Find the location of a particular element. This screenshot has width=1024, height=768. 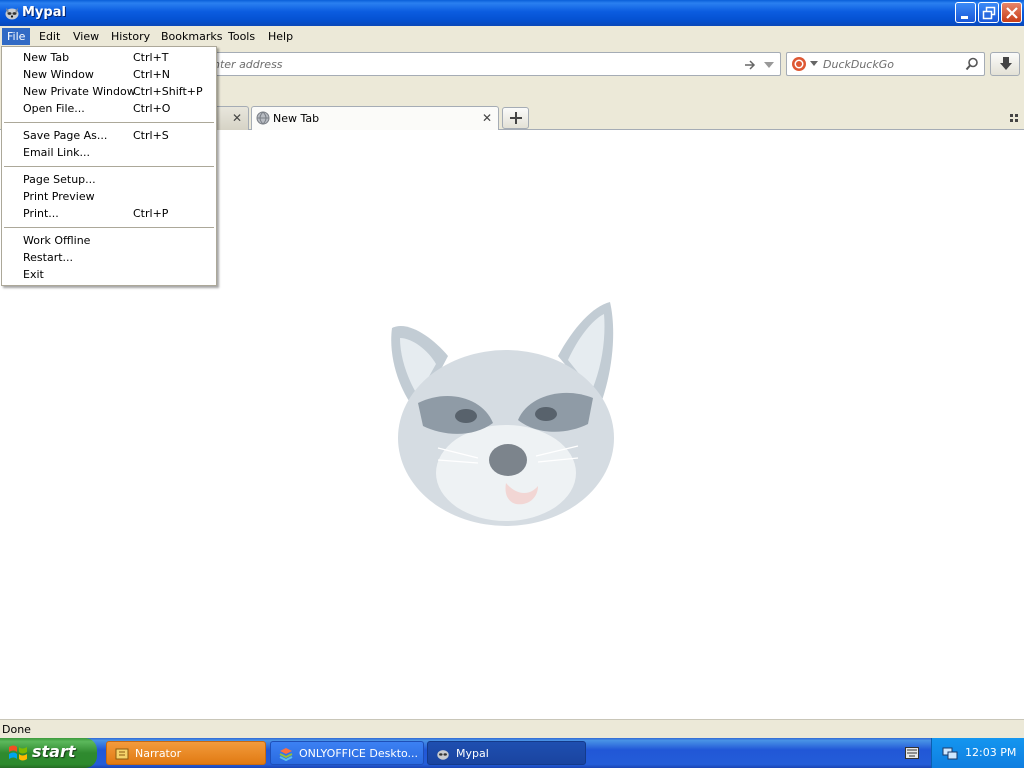

tab-label: New Tab is located at coordinates (296, 118).